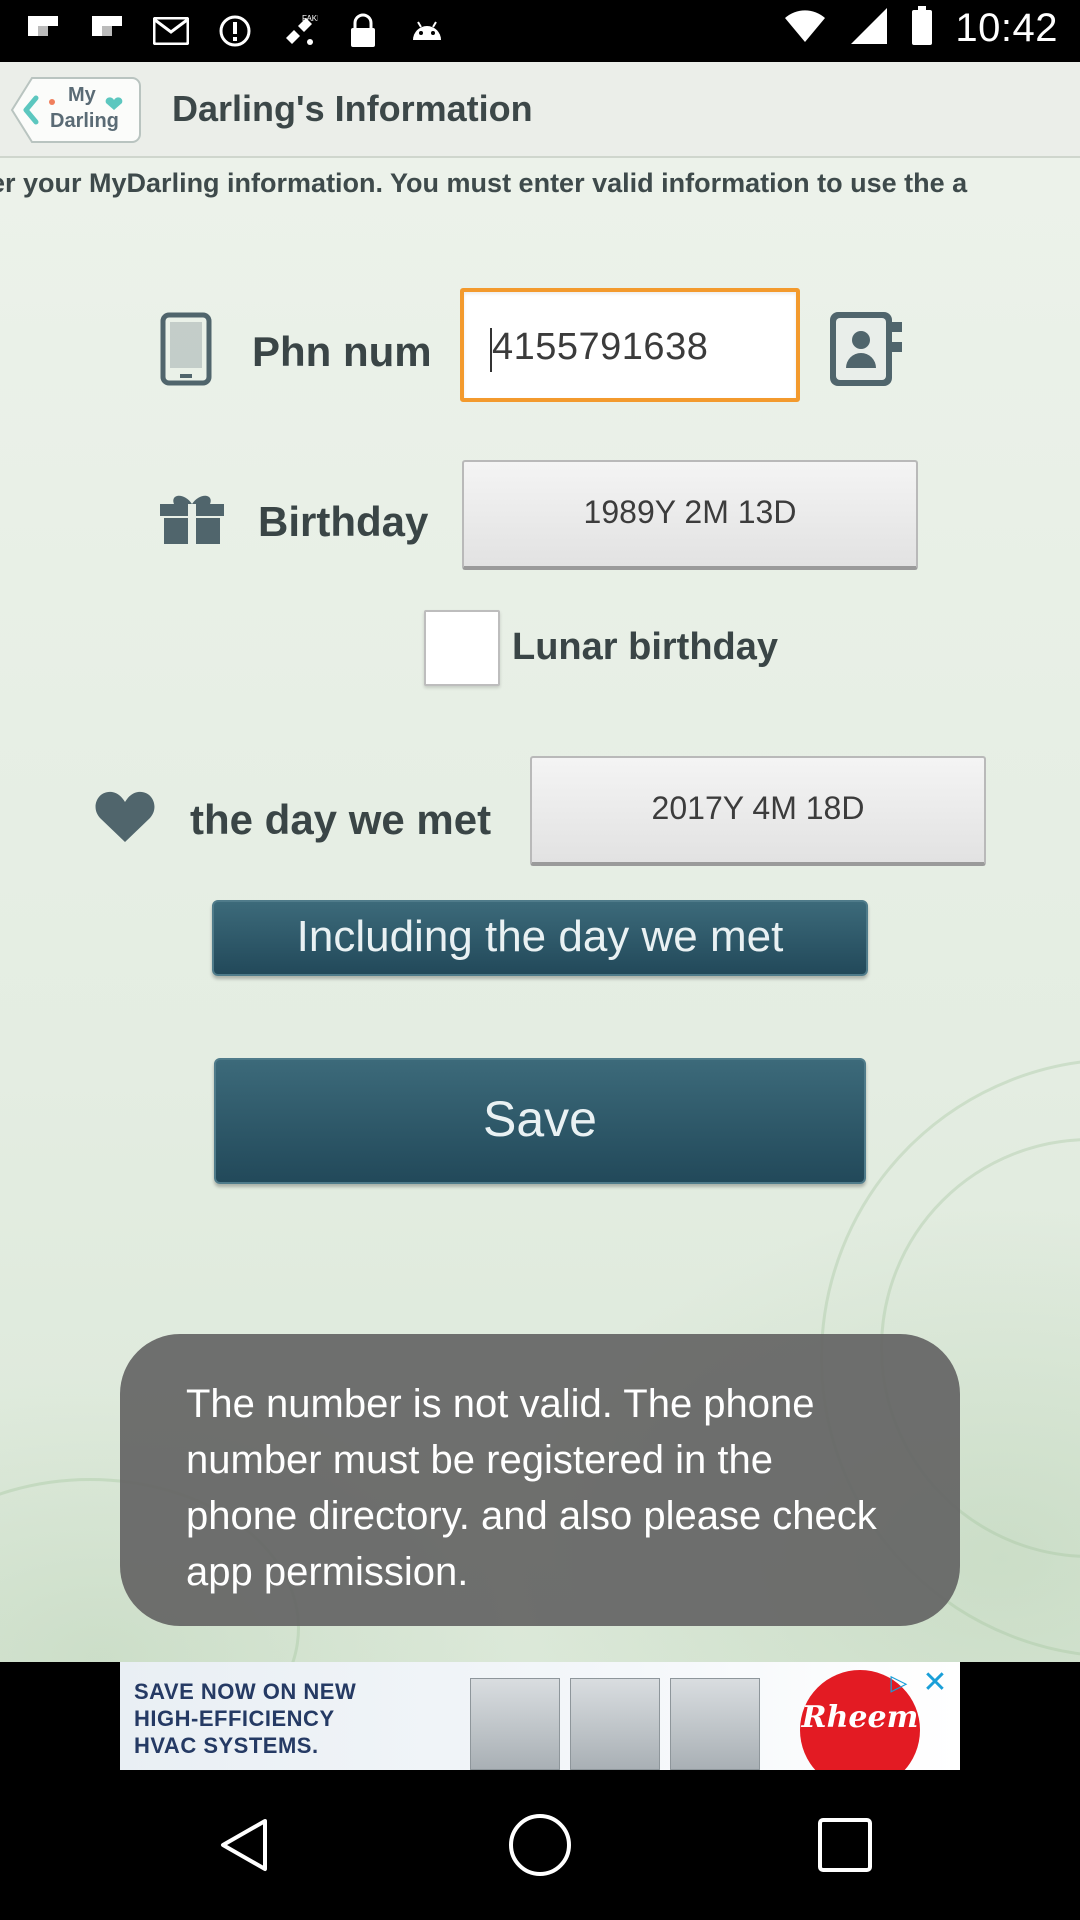 Image resolution: width=1080 pixels, height=1920 pixels. Describe the element at coordinates (645, 647) in the screenshot. I see `lunar-birthday-label: Lunar birthday` at that location.